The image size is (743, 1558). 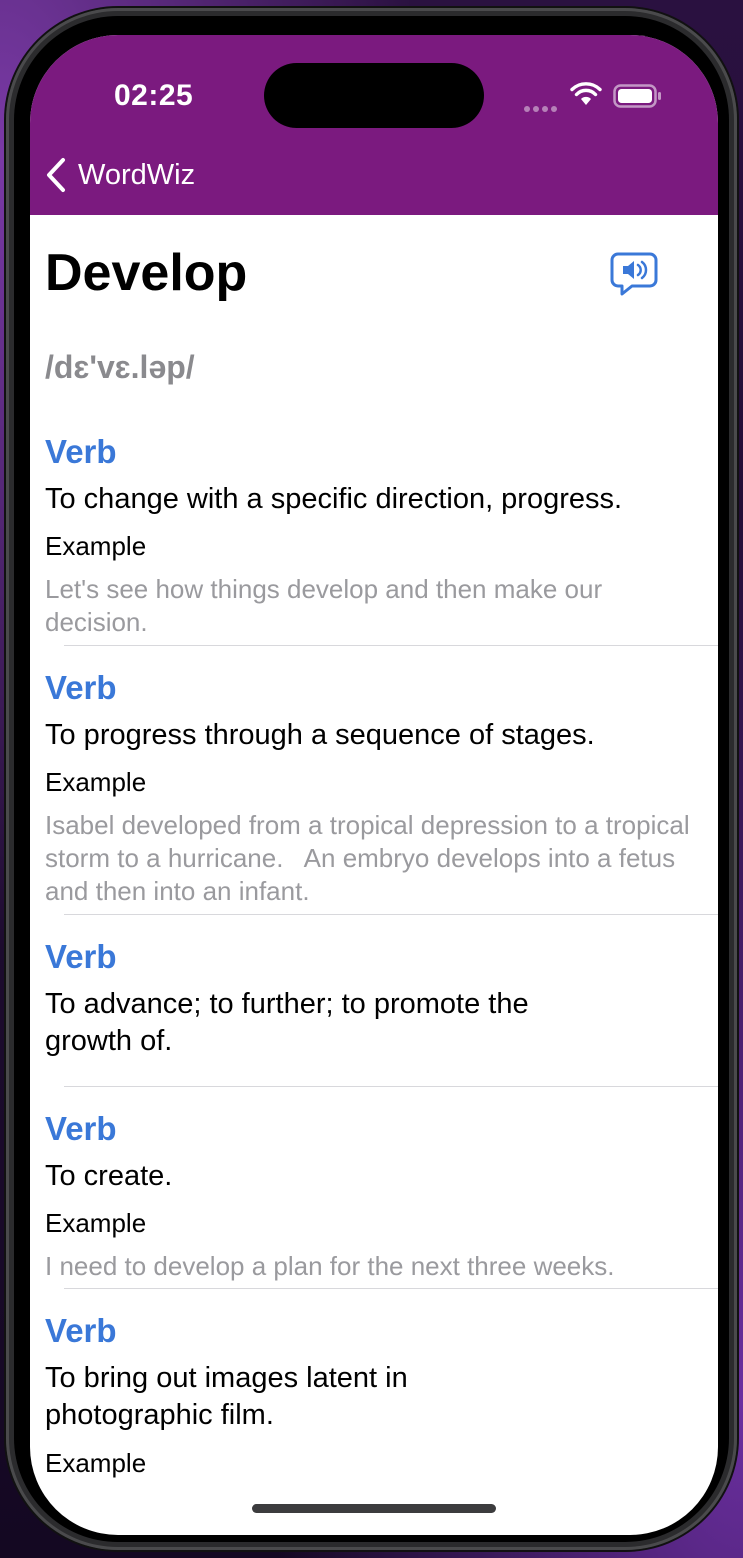 What do you see at coordinates (586, 93) in the screenshot?
I see `wifi-icon` at bounding box center [586, 93].